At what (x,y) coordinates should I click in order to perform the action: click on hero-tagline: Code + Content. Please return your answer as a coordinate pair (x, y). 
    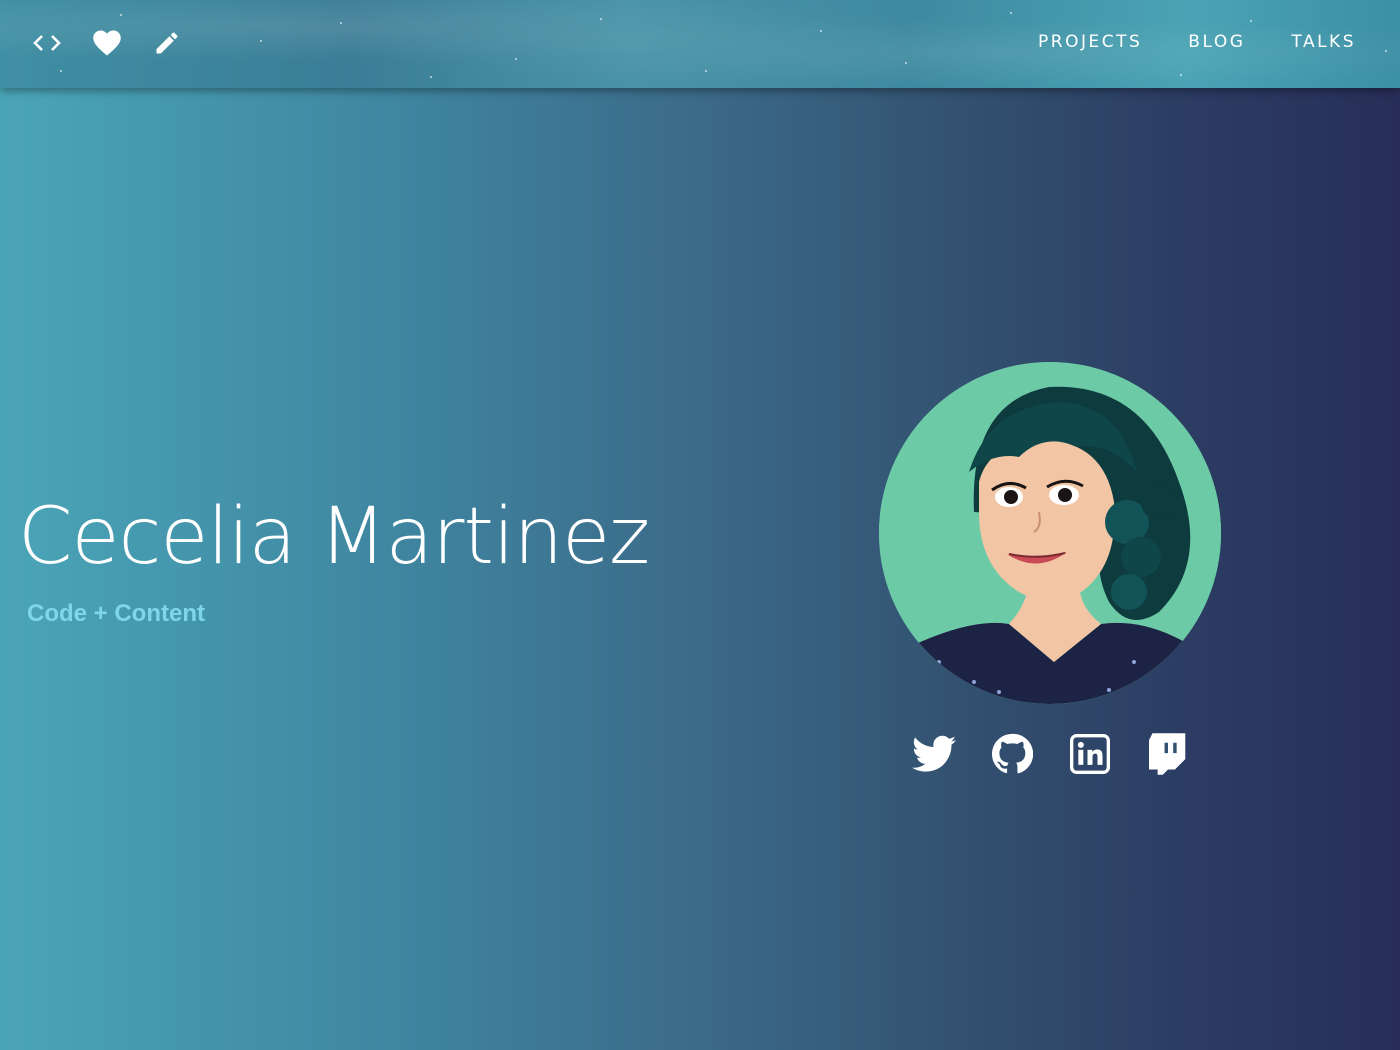
    Looking at the image, I should click on (116, 613).